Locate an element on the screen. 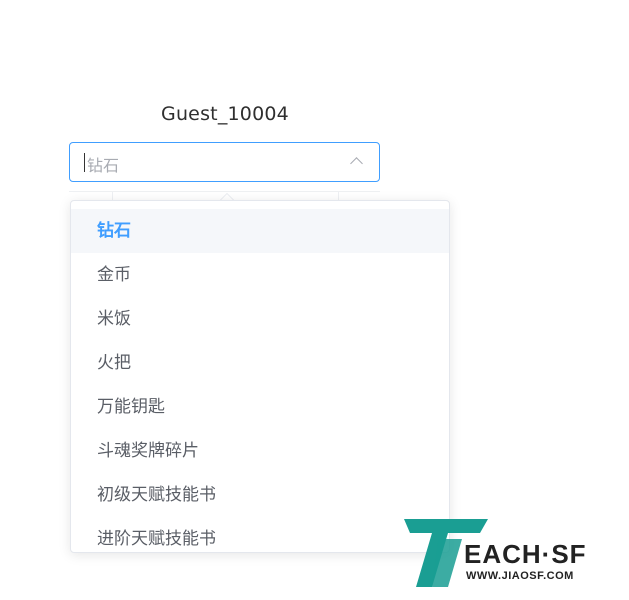 The height and width of the screenshot is (600, 629). teach-sf-logo: EACH·SF WWW.JIAOSF.COM is located at coordinates (495, 553).